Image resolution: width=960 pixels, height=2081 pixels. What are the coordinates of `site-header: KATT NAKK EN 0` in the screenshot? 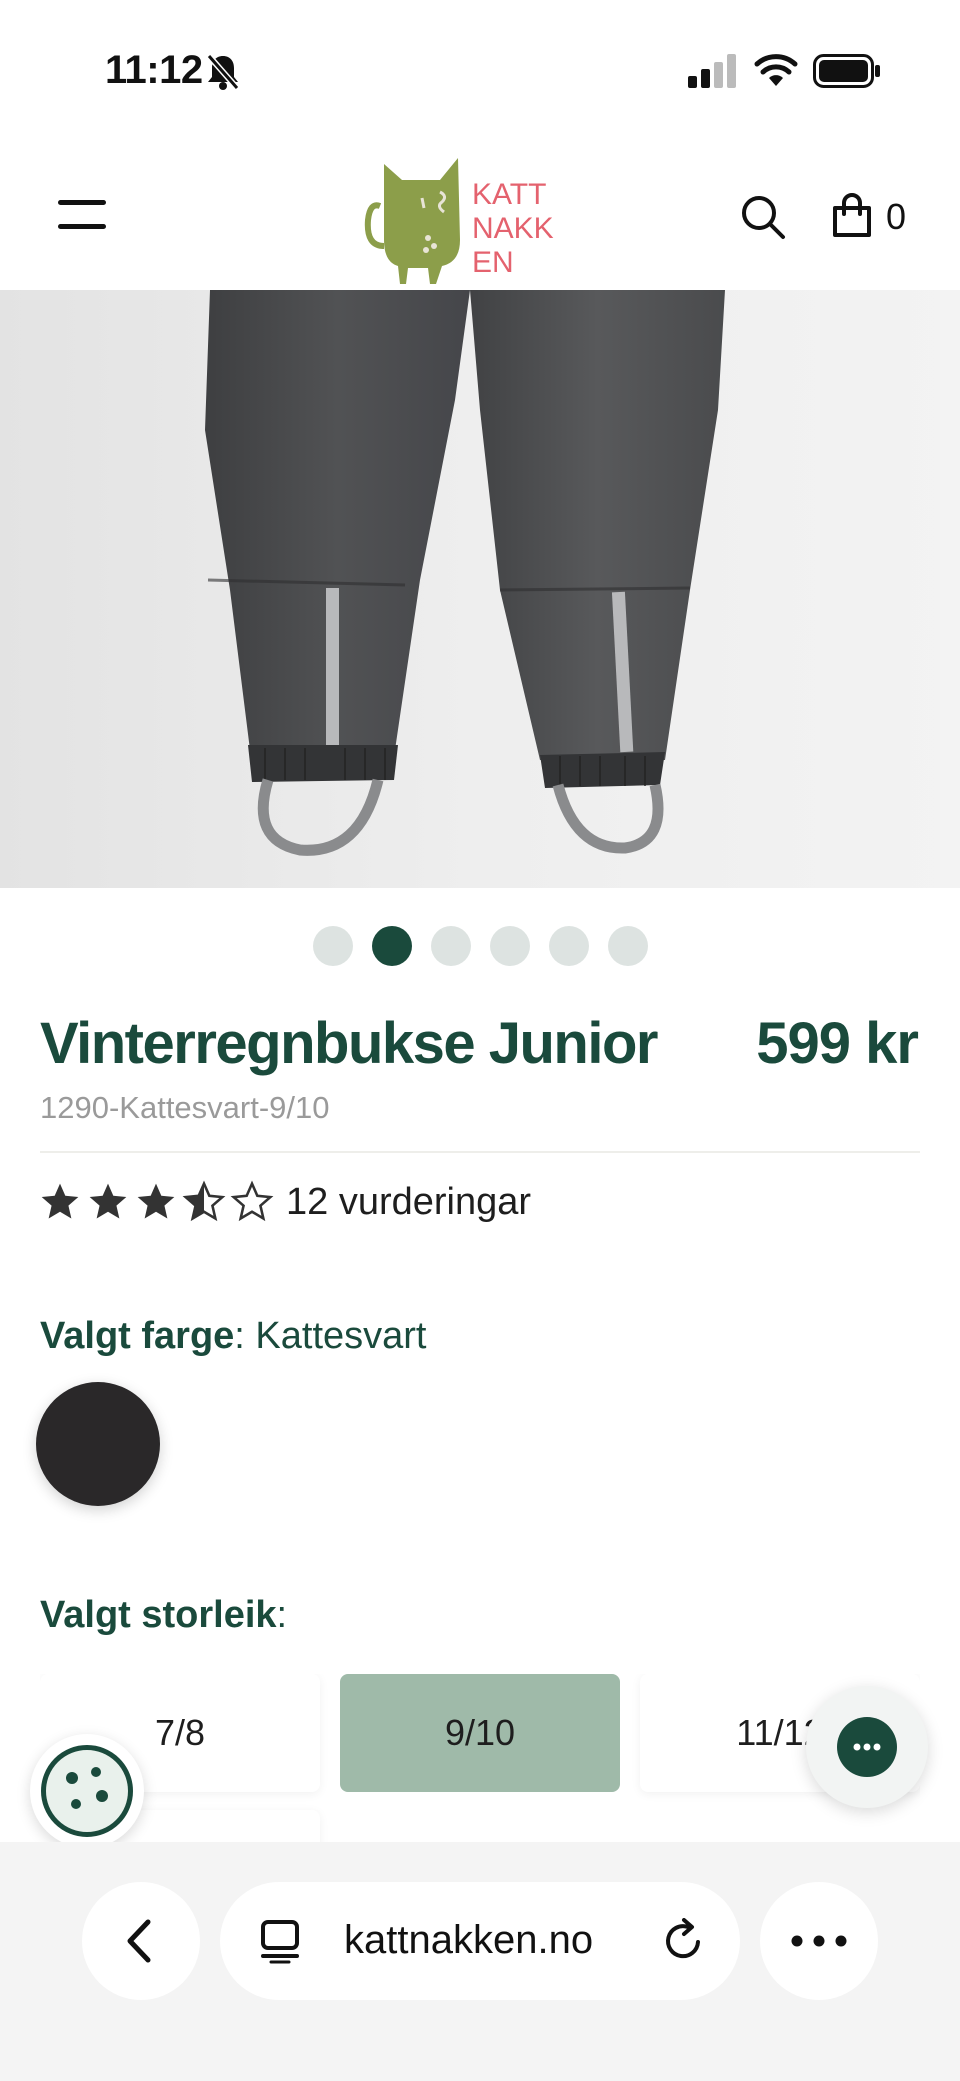 It's located at (480, 215).